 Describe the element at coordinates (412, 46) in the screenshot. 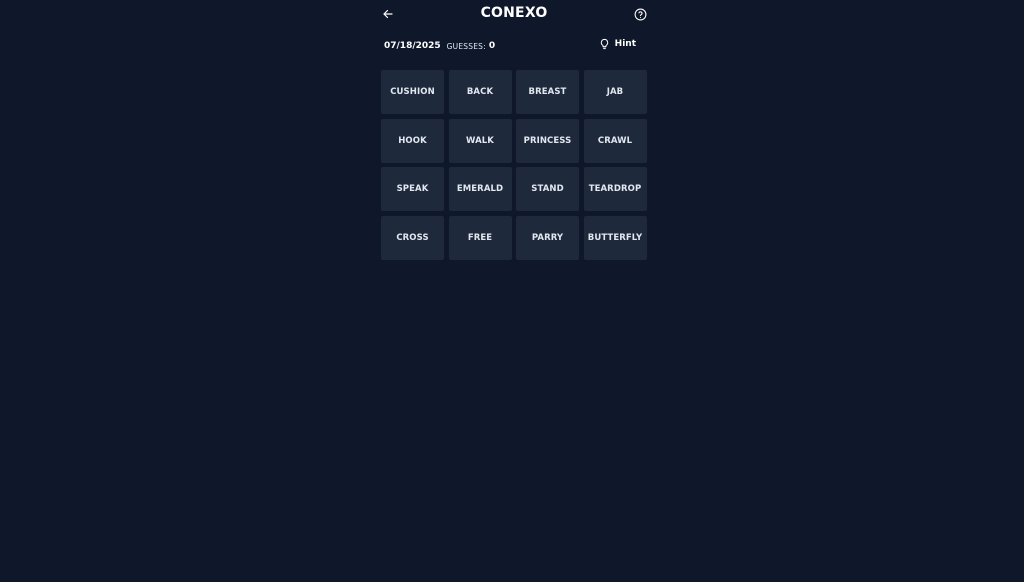

I see `puzzle-date: 07/18/2025` at that location.